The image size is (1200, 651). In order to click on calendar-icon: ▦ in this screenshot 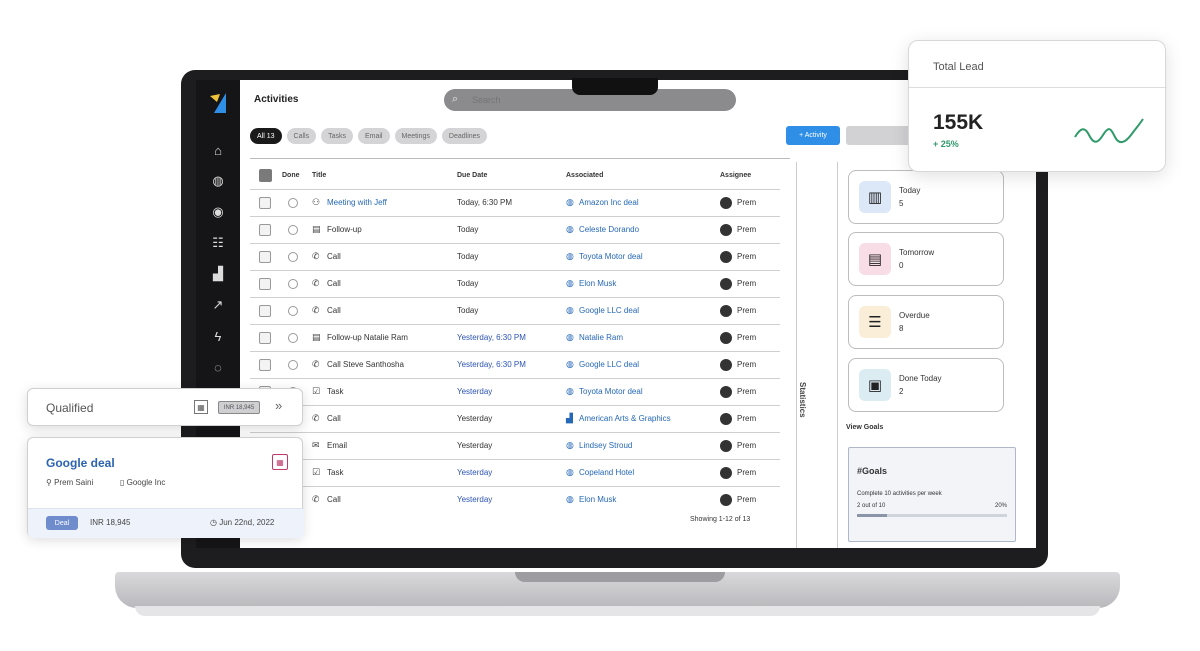, I will do `click(280, 462)`.